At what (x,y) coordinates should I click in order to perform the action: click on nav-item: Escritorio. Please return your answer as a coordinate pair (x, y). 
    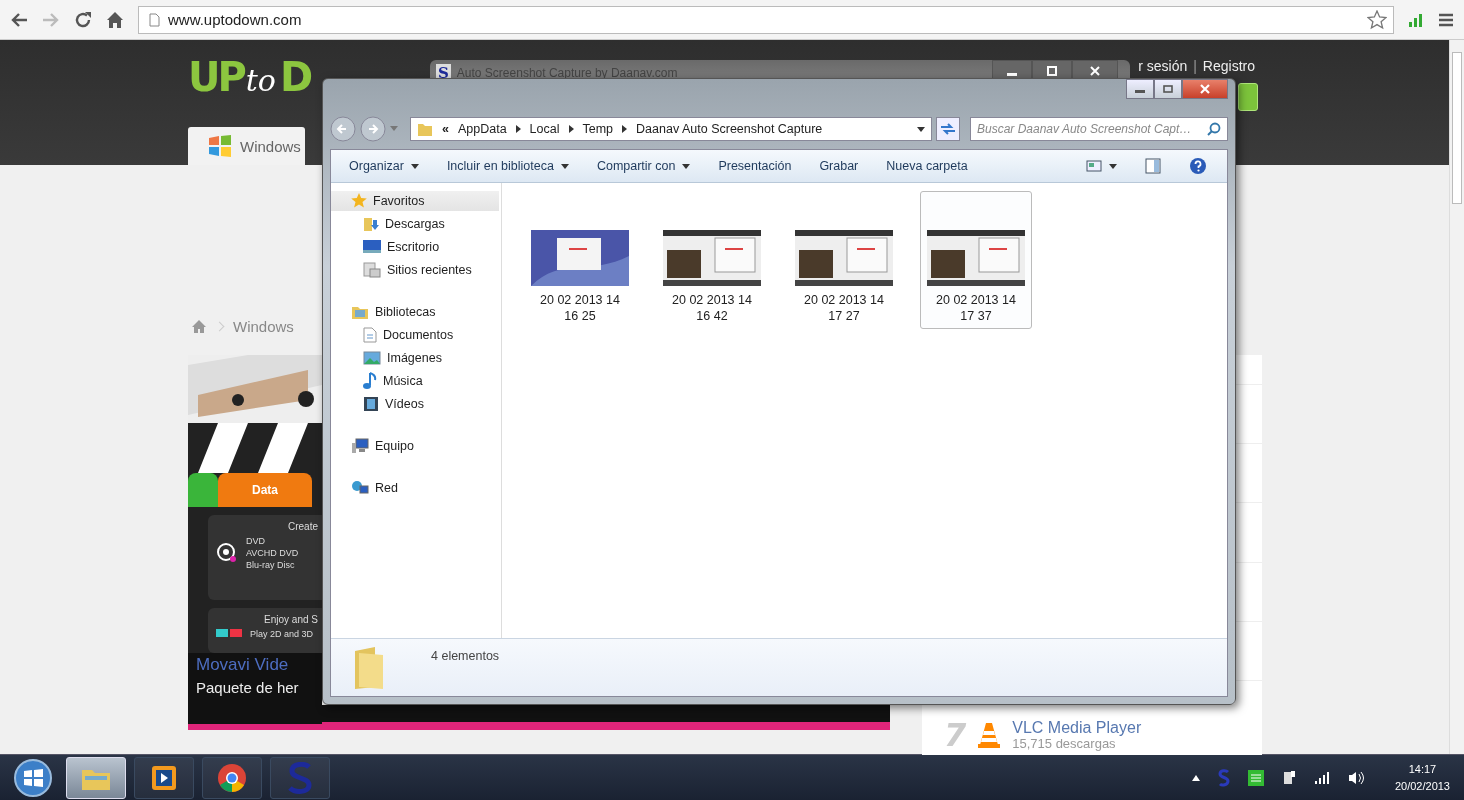
    Looking at the image, I should click on (416, 247).